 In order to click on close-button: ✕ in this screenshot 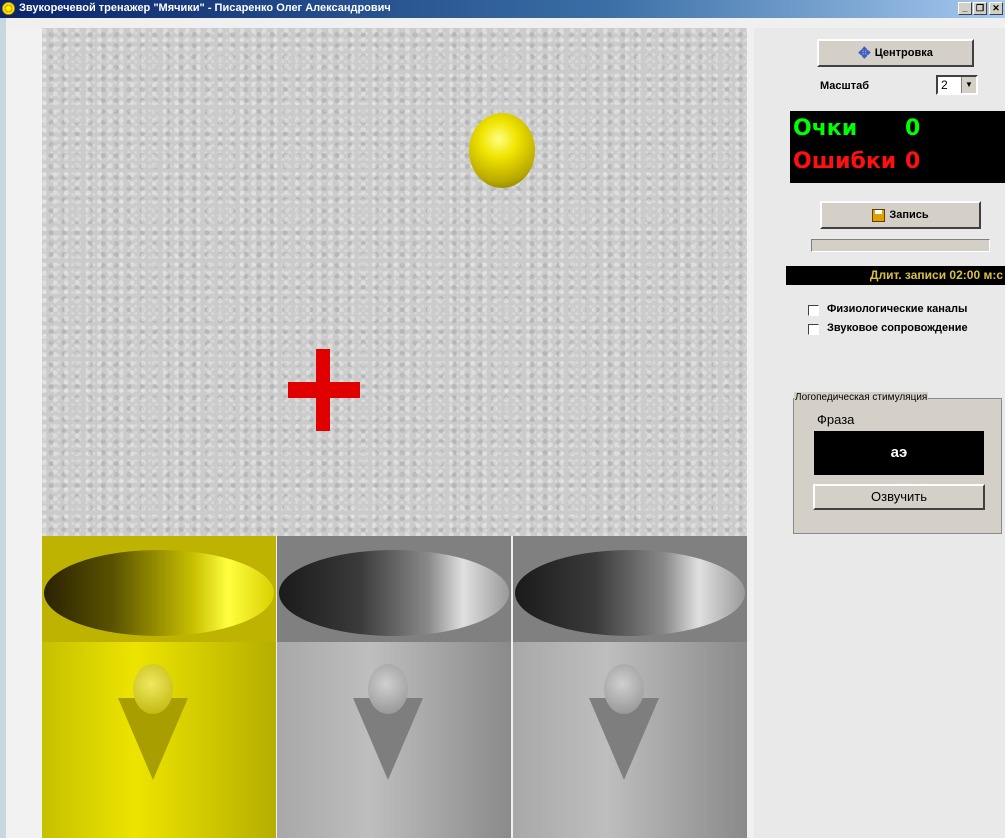, I will do `click(996, 8)`.